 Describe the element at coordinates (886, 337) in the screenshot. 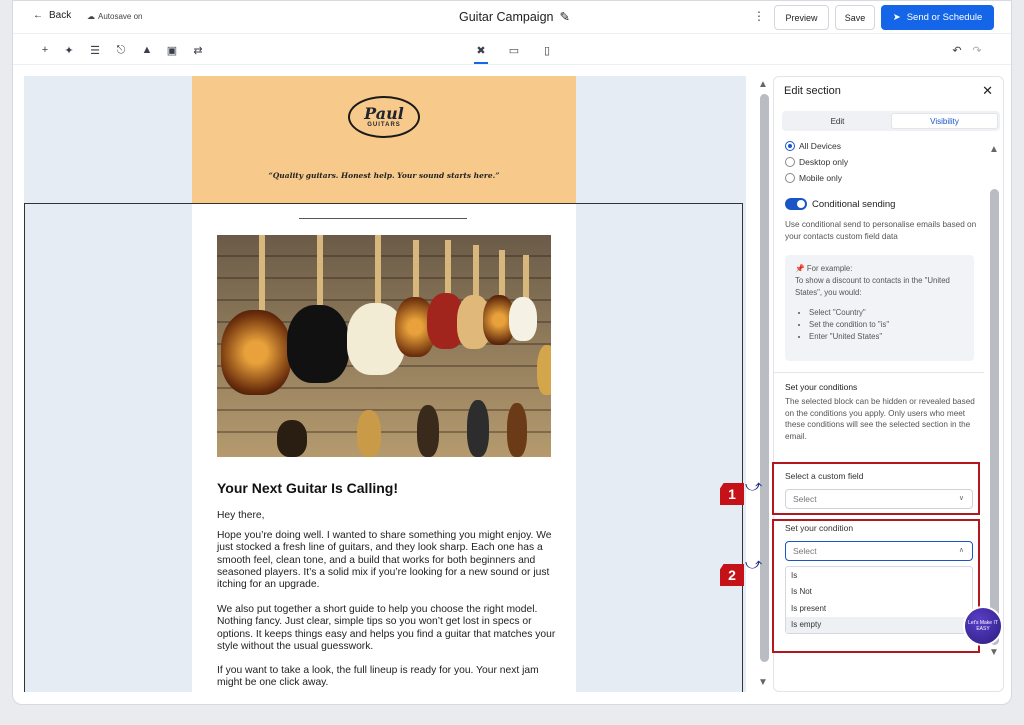

I see `example-step: Enter "United States"` at that location.